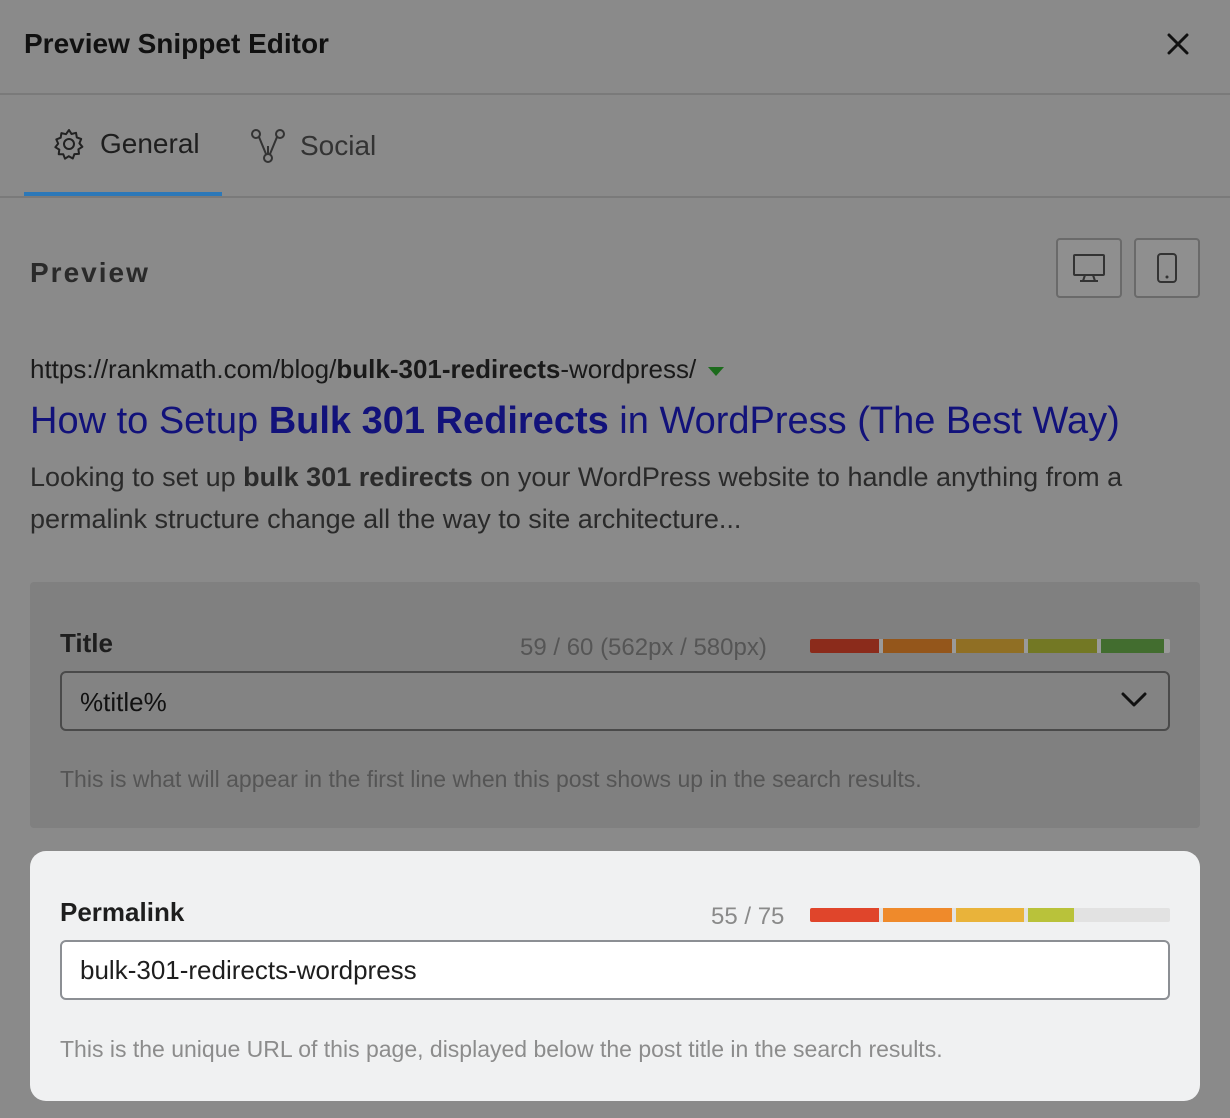 Image resolution: width=1230 pixels, height=1118 pixels. I want to click on serp-desc-keyword: bulk 301 redirects, so click(358, 477).